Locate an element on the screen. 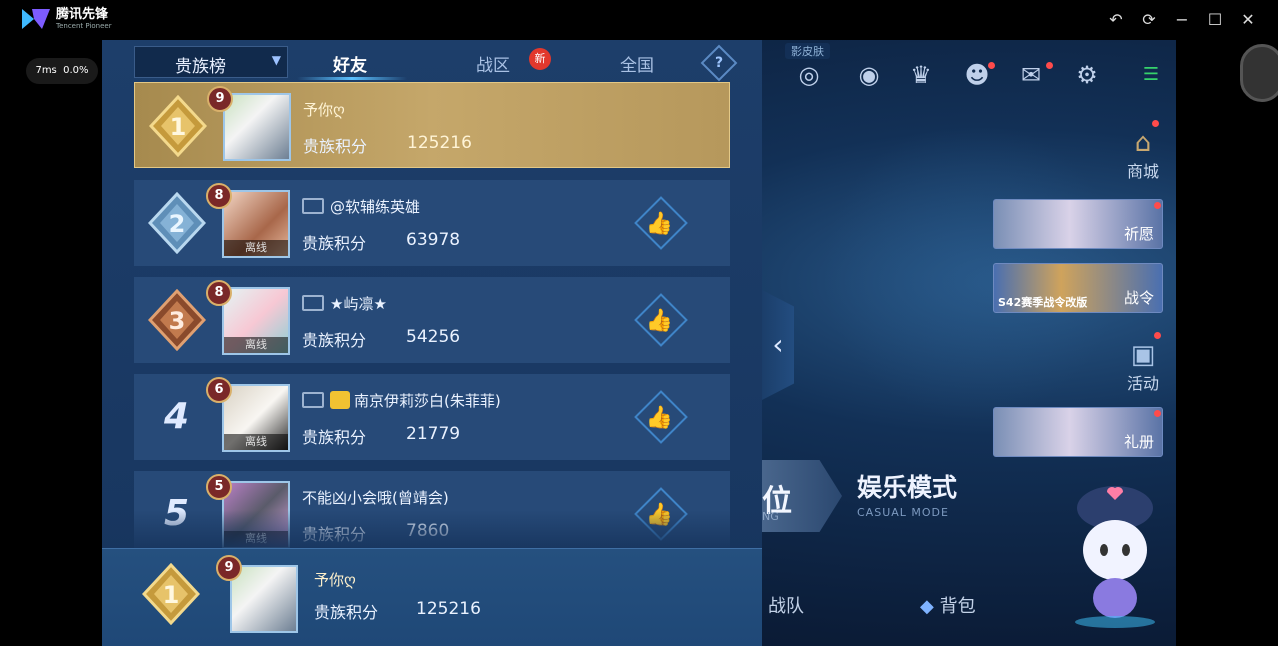 The image size is (1278, 646). score-value: 63978 is located at coordinates (433, 240).